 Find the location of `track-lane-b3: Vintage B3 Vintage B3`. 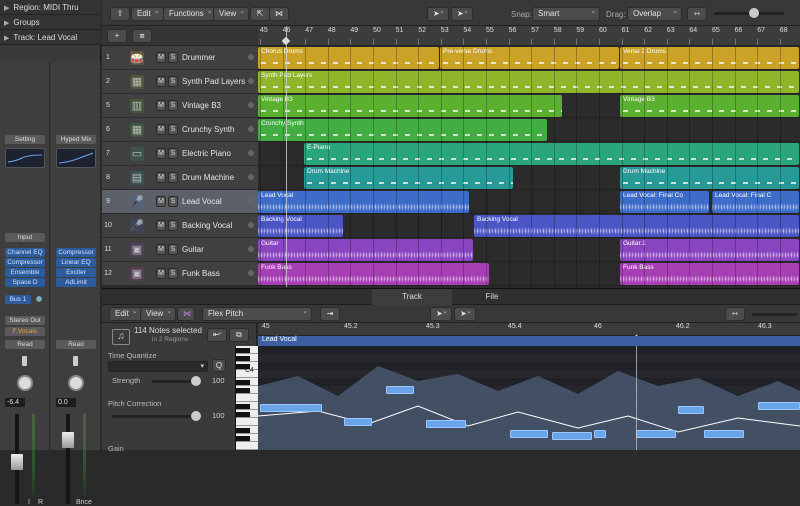

track-lane-b3: Vintage B3 Vintage B3 is located at coordinates (529, 106).